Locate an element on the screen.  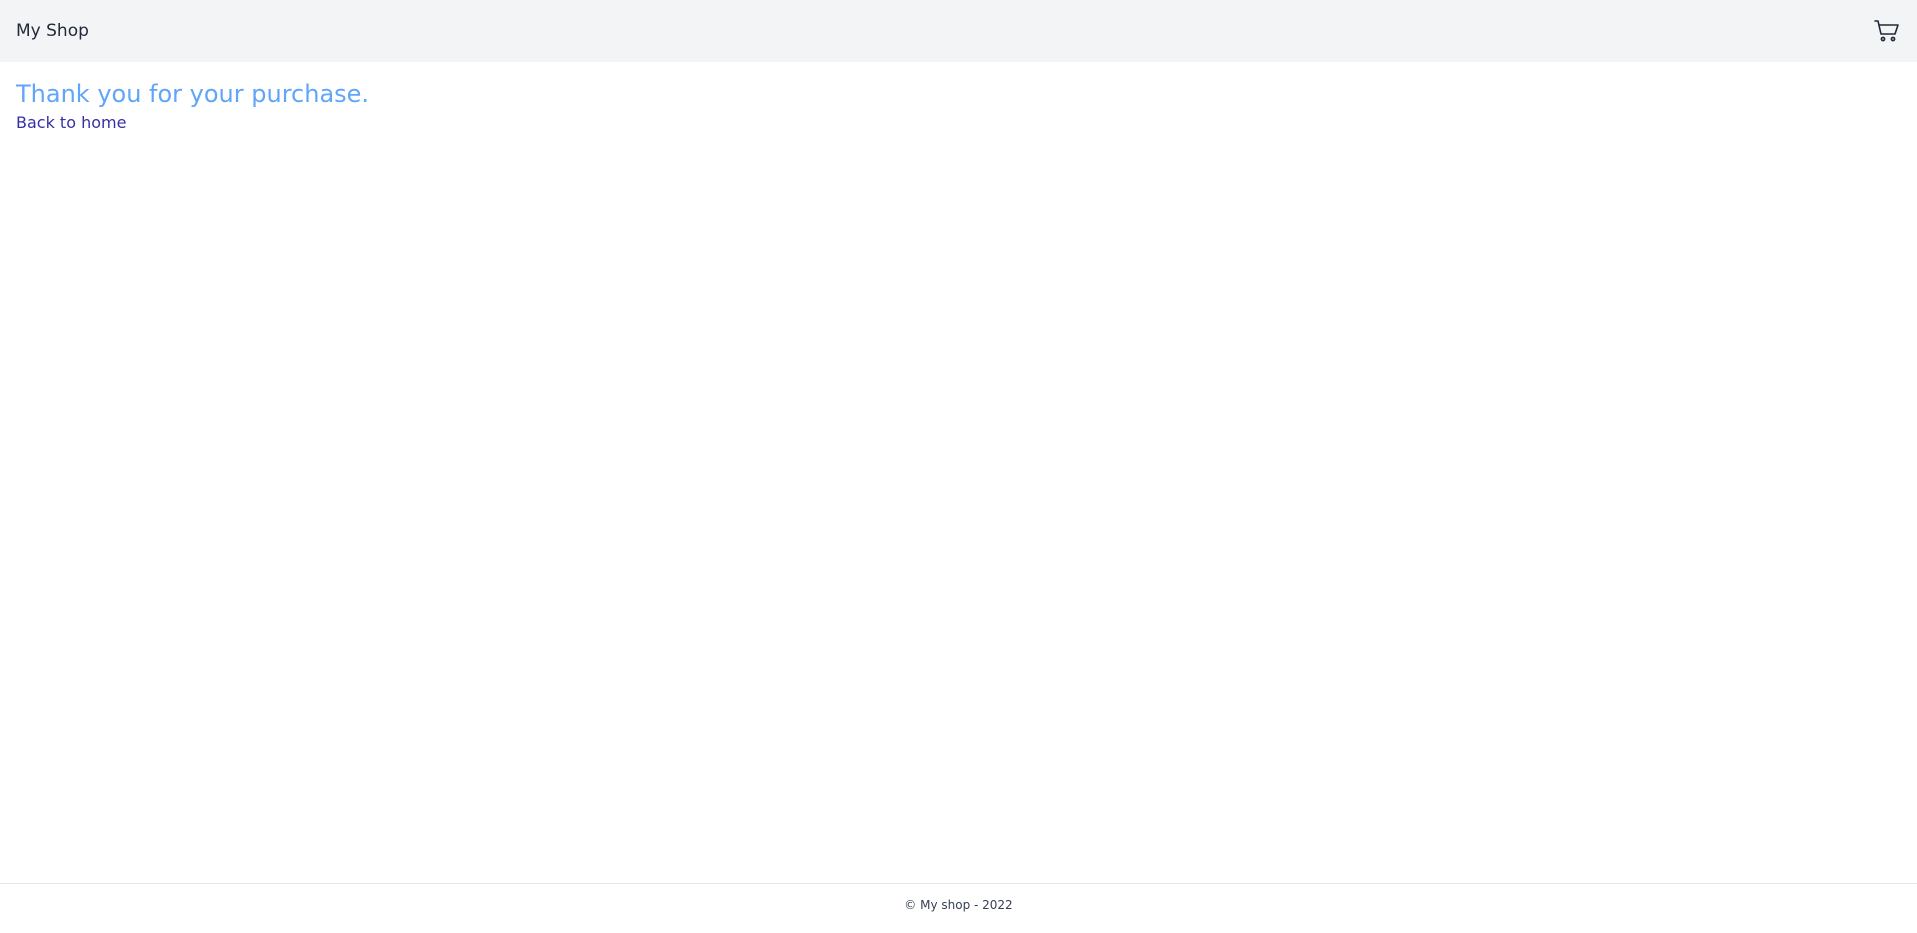
cart-button is located at coordinates (1887, 31).